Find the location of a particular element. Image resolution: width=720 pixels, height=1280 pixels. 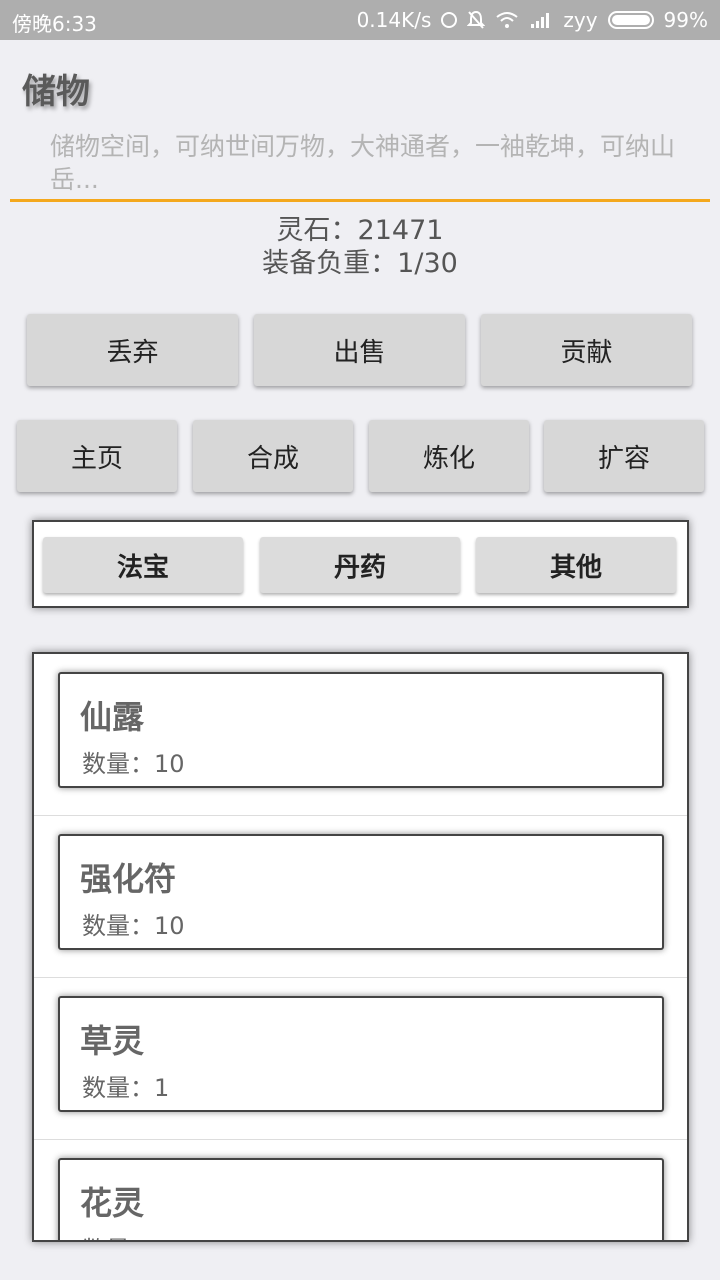

synthesize-button: 合成 is located at coordinates (273, 456).